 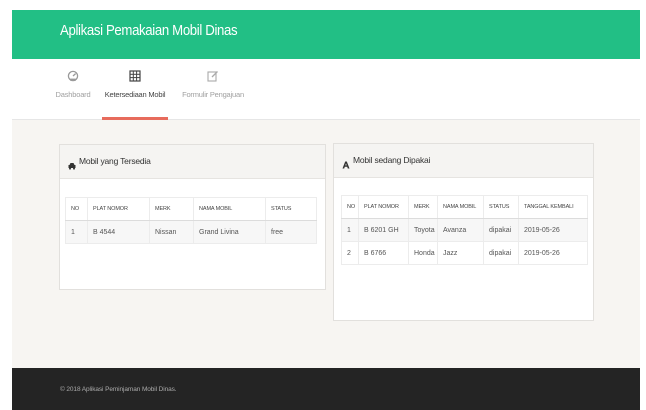 What do you see at coordinates (149, 30) in the screenshot?
I see `app-title: Aplikasi Pemakaian Mobil Dinas` at bounding box center [149, 30].